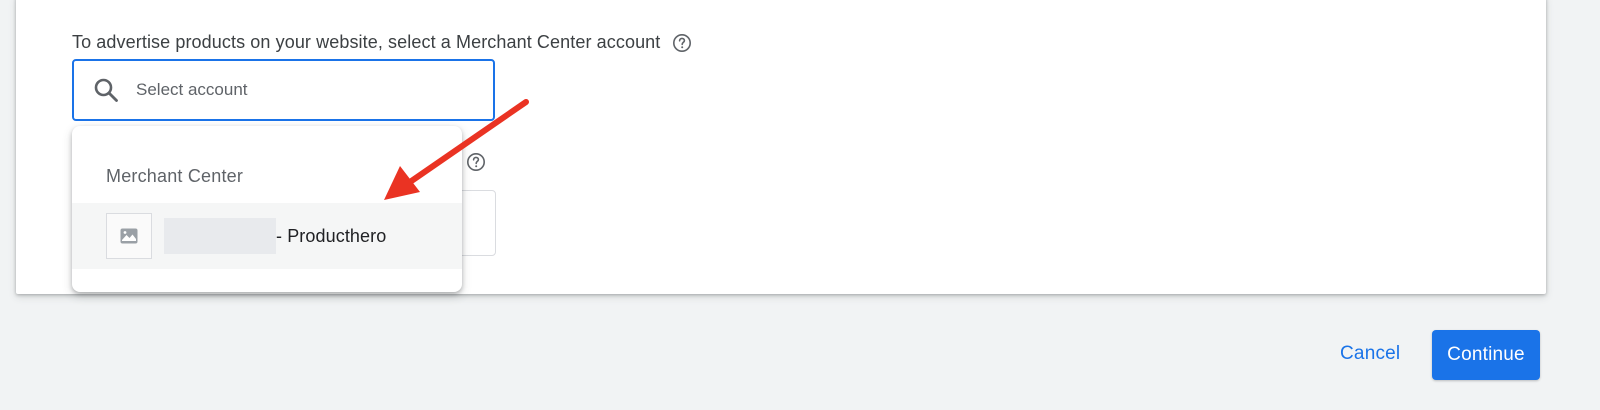 The image size is (1600, 410). What do you see at coordinates (456, 149) in the screenshot?
I see `annotation-arrow` at bounding box center [456, 149].